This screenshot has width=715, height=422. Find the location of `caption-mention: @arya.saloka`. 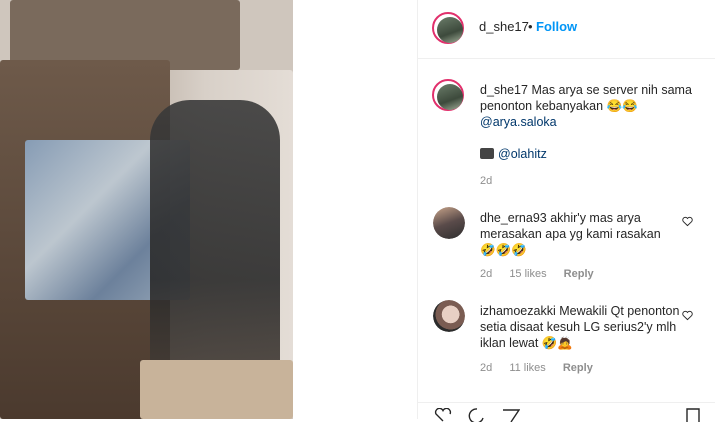

caption-mention: @arya.saloka is located at coordinates (518, 122).